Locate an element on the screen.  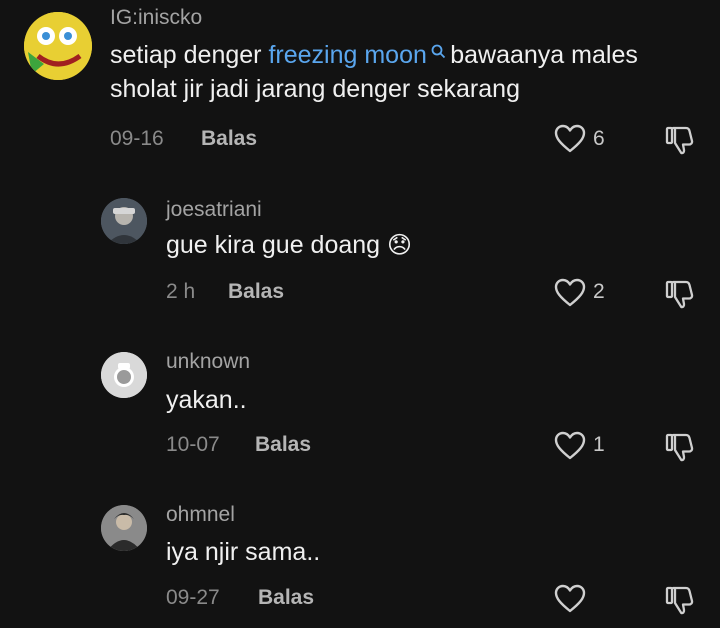
like-count: 2 is located at coordinates (599, 291).